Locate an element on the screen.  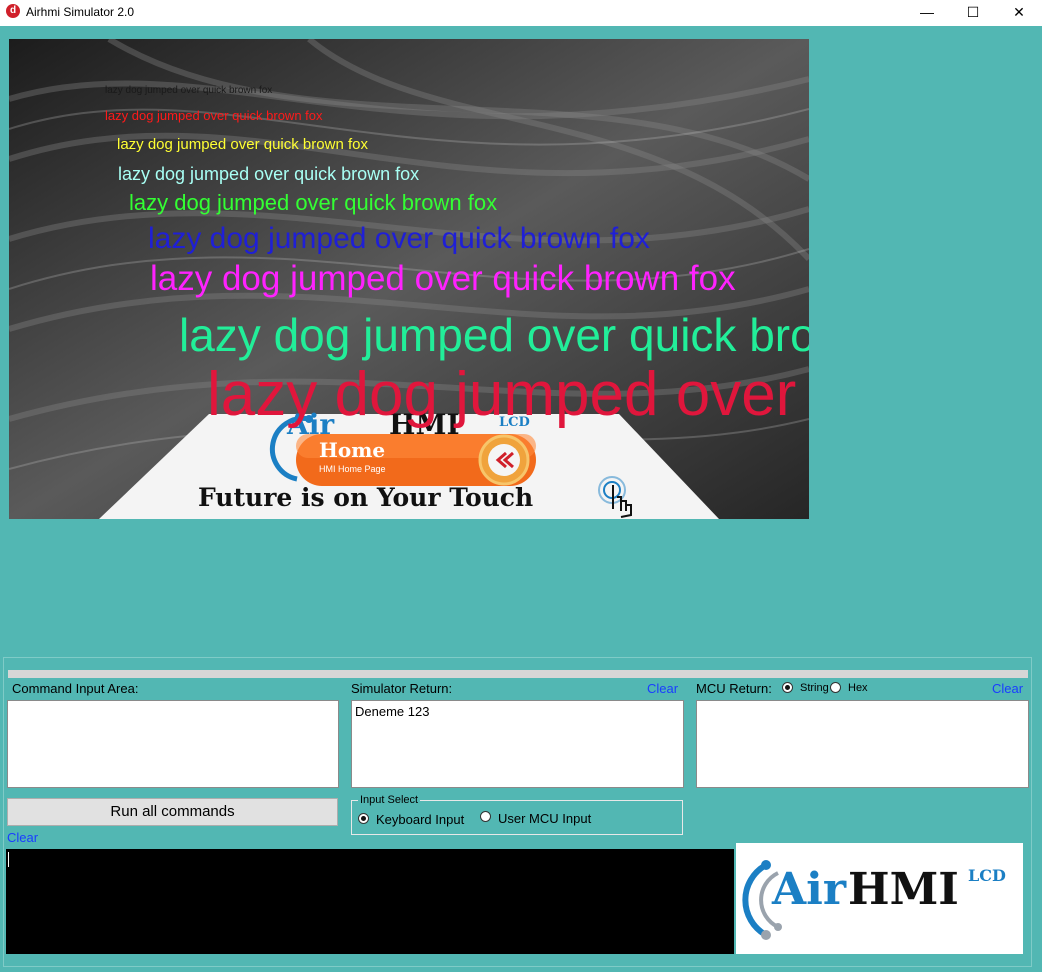
home-button-subtitle: HMI Home Page is located at coordinates (352, 469).